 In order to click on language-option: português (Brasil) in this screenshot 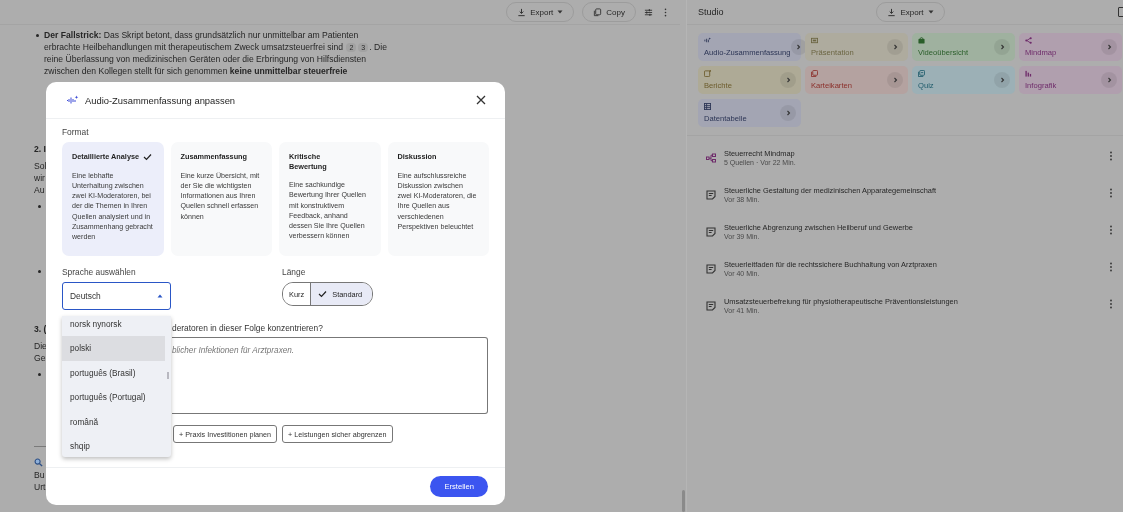, I will do `click(113, 372)`.